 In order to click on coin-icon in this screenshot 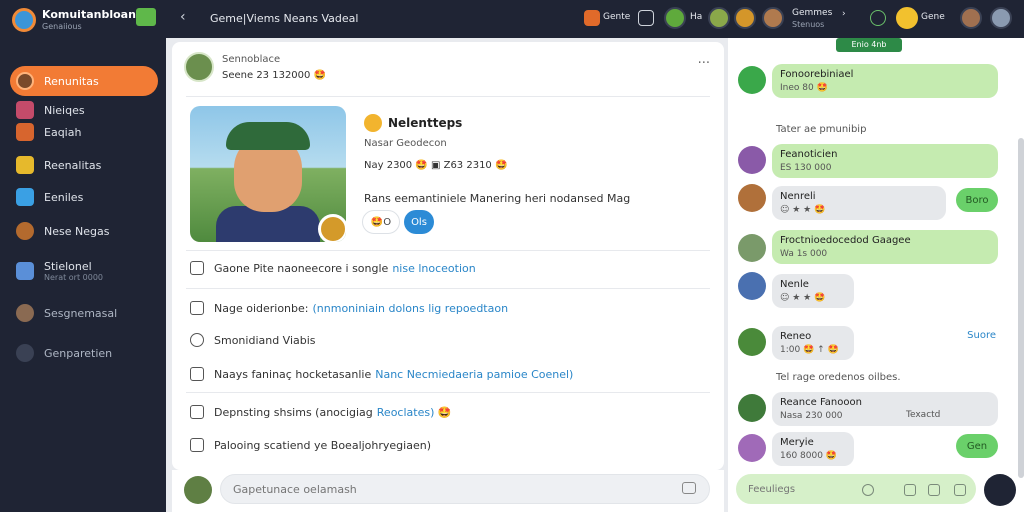, I will do `click(907, 18)`.